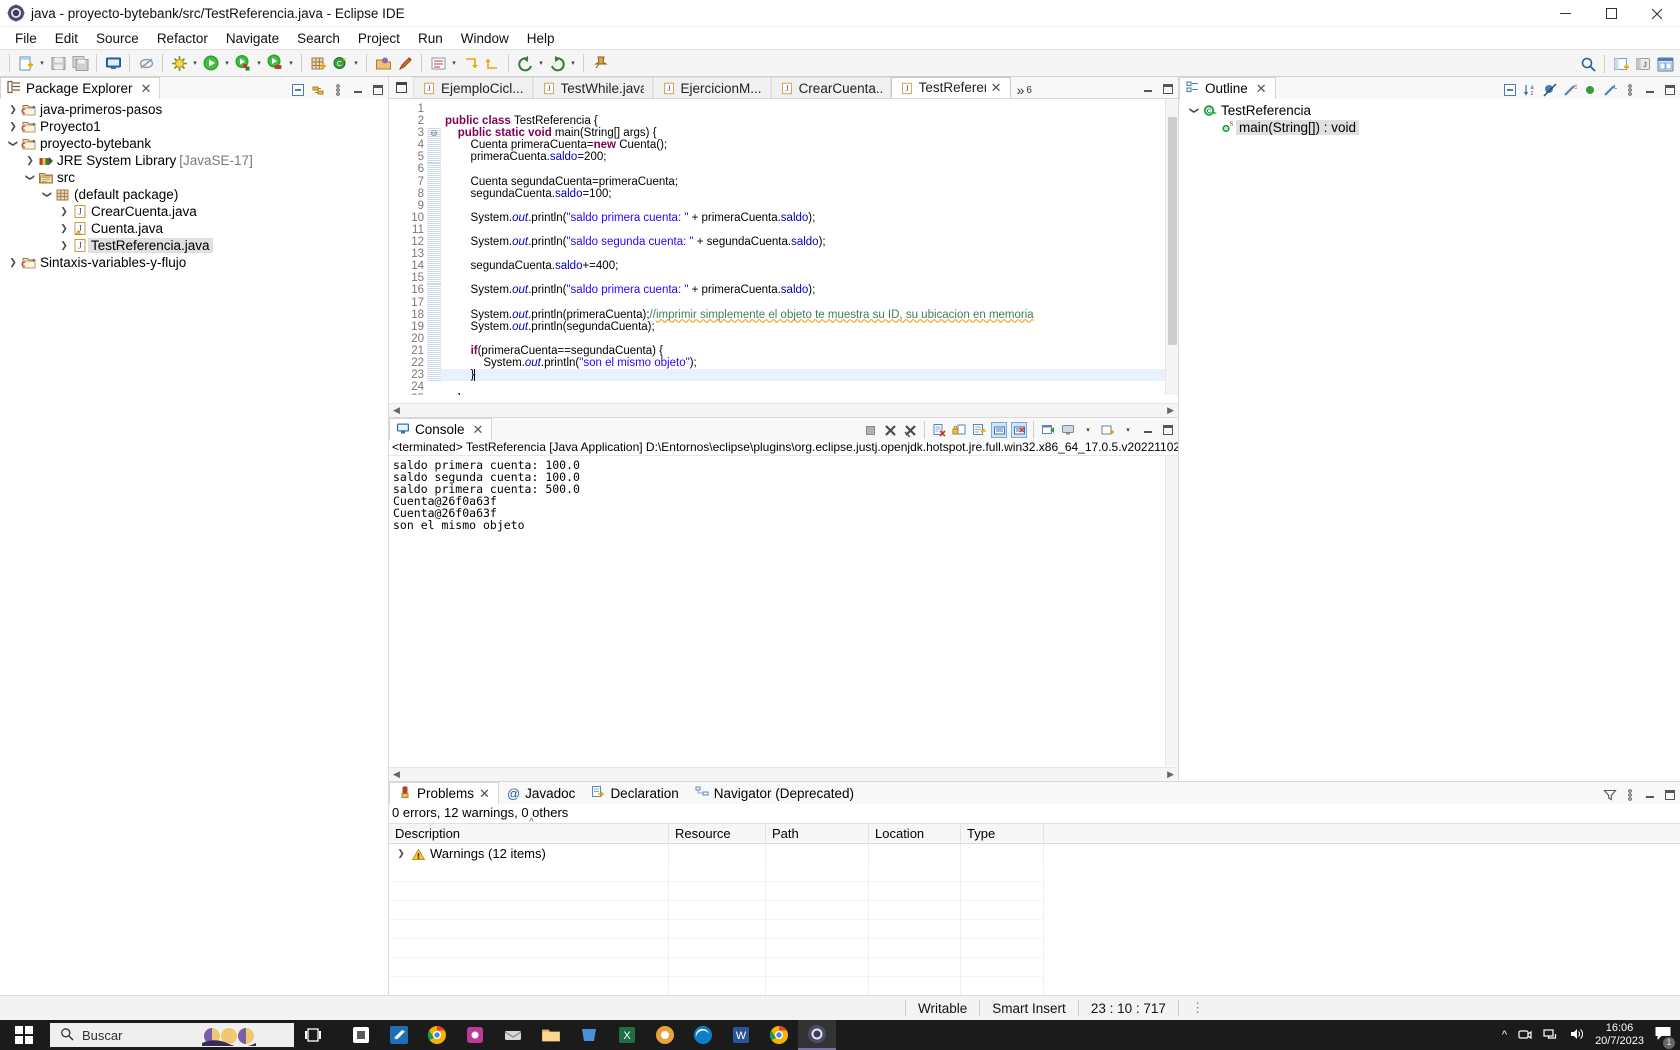 The height and width of the screenshot is (1050, 1680). Describe the element at coordinates (195, 63) in the screenshot. I see `build-dropdown: ▾` at that location.